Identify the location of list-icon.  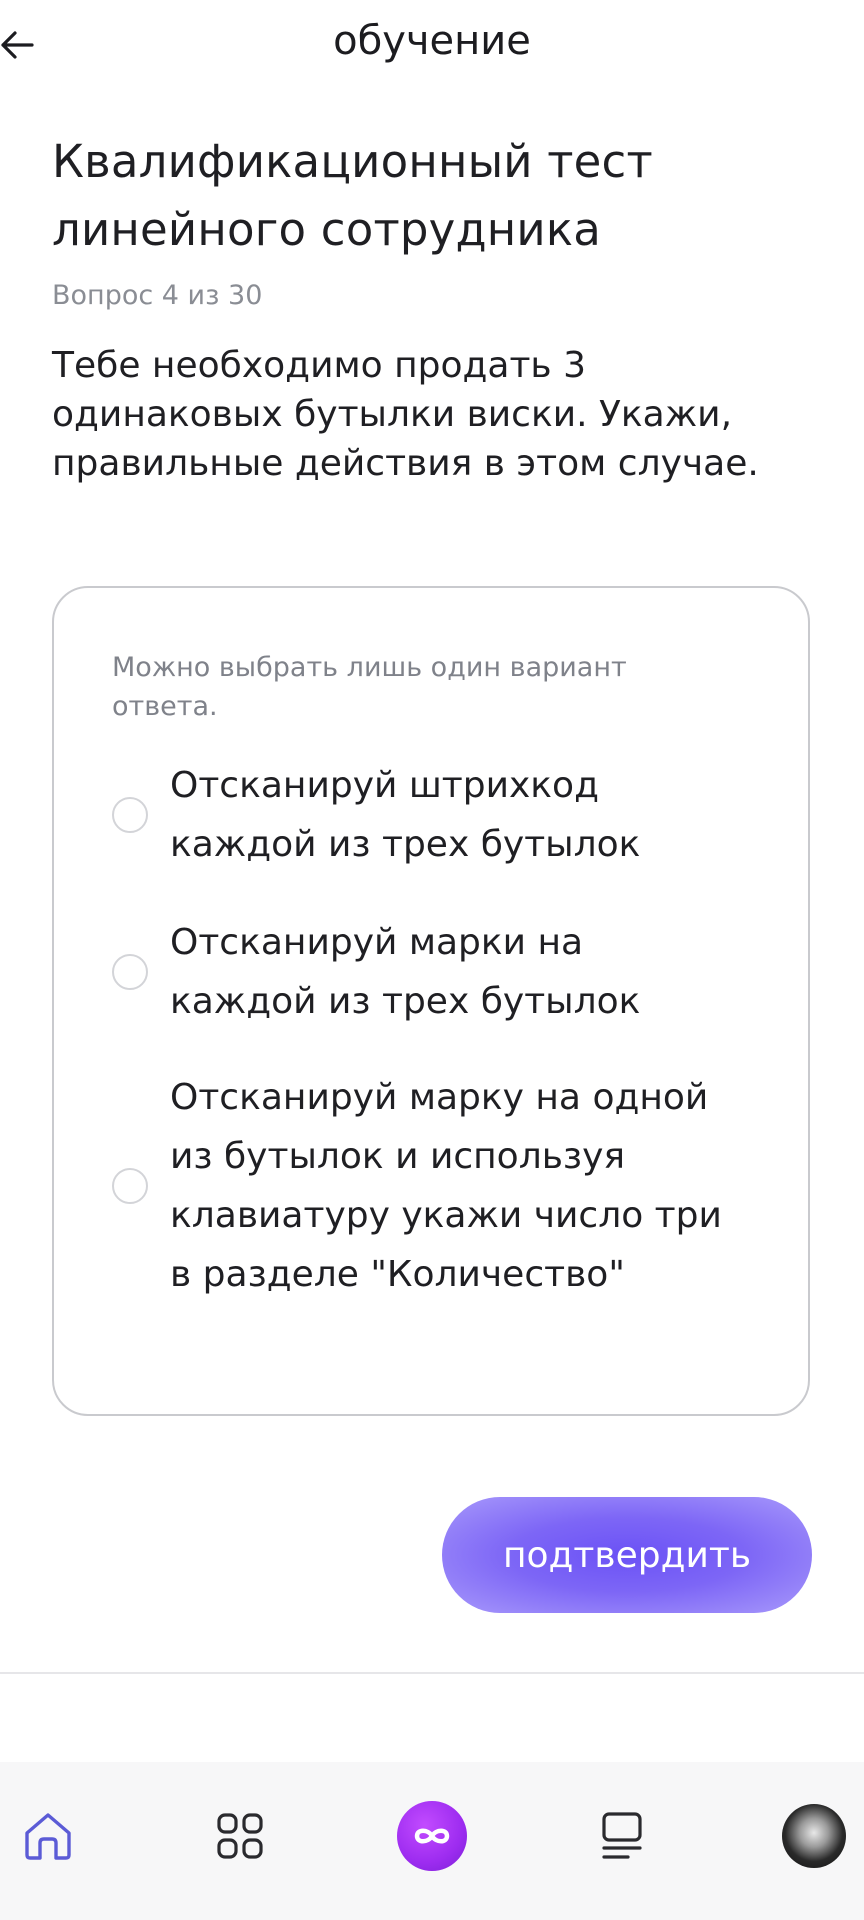
(622, 1835).